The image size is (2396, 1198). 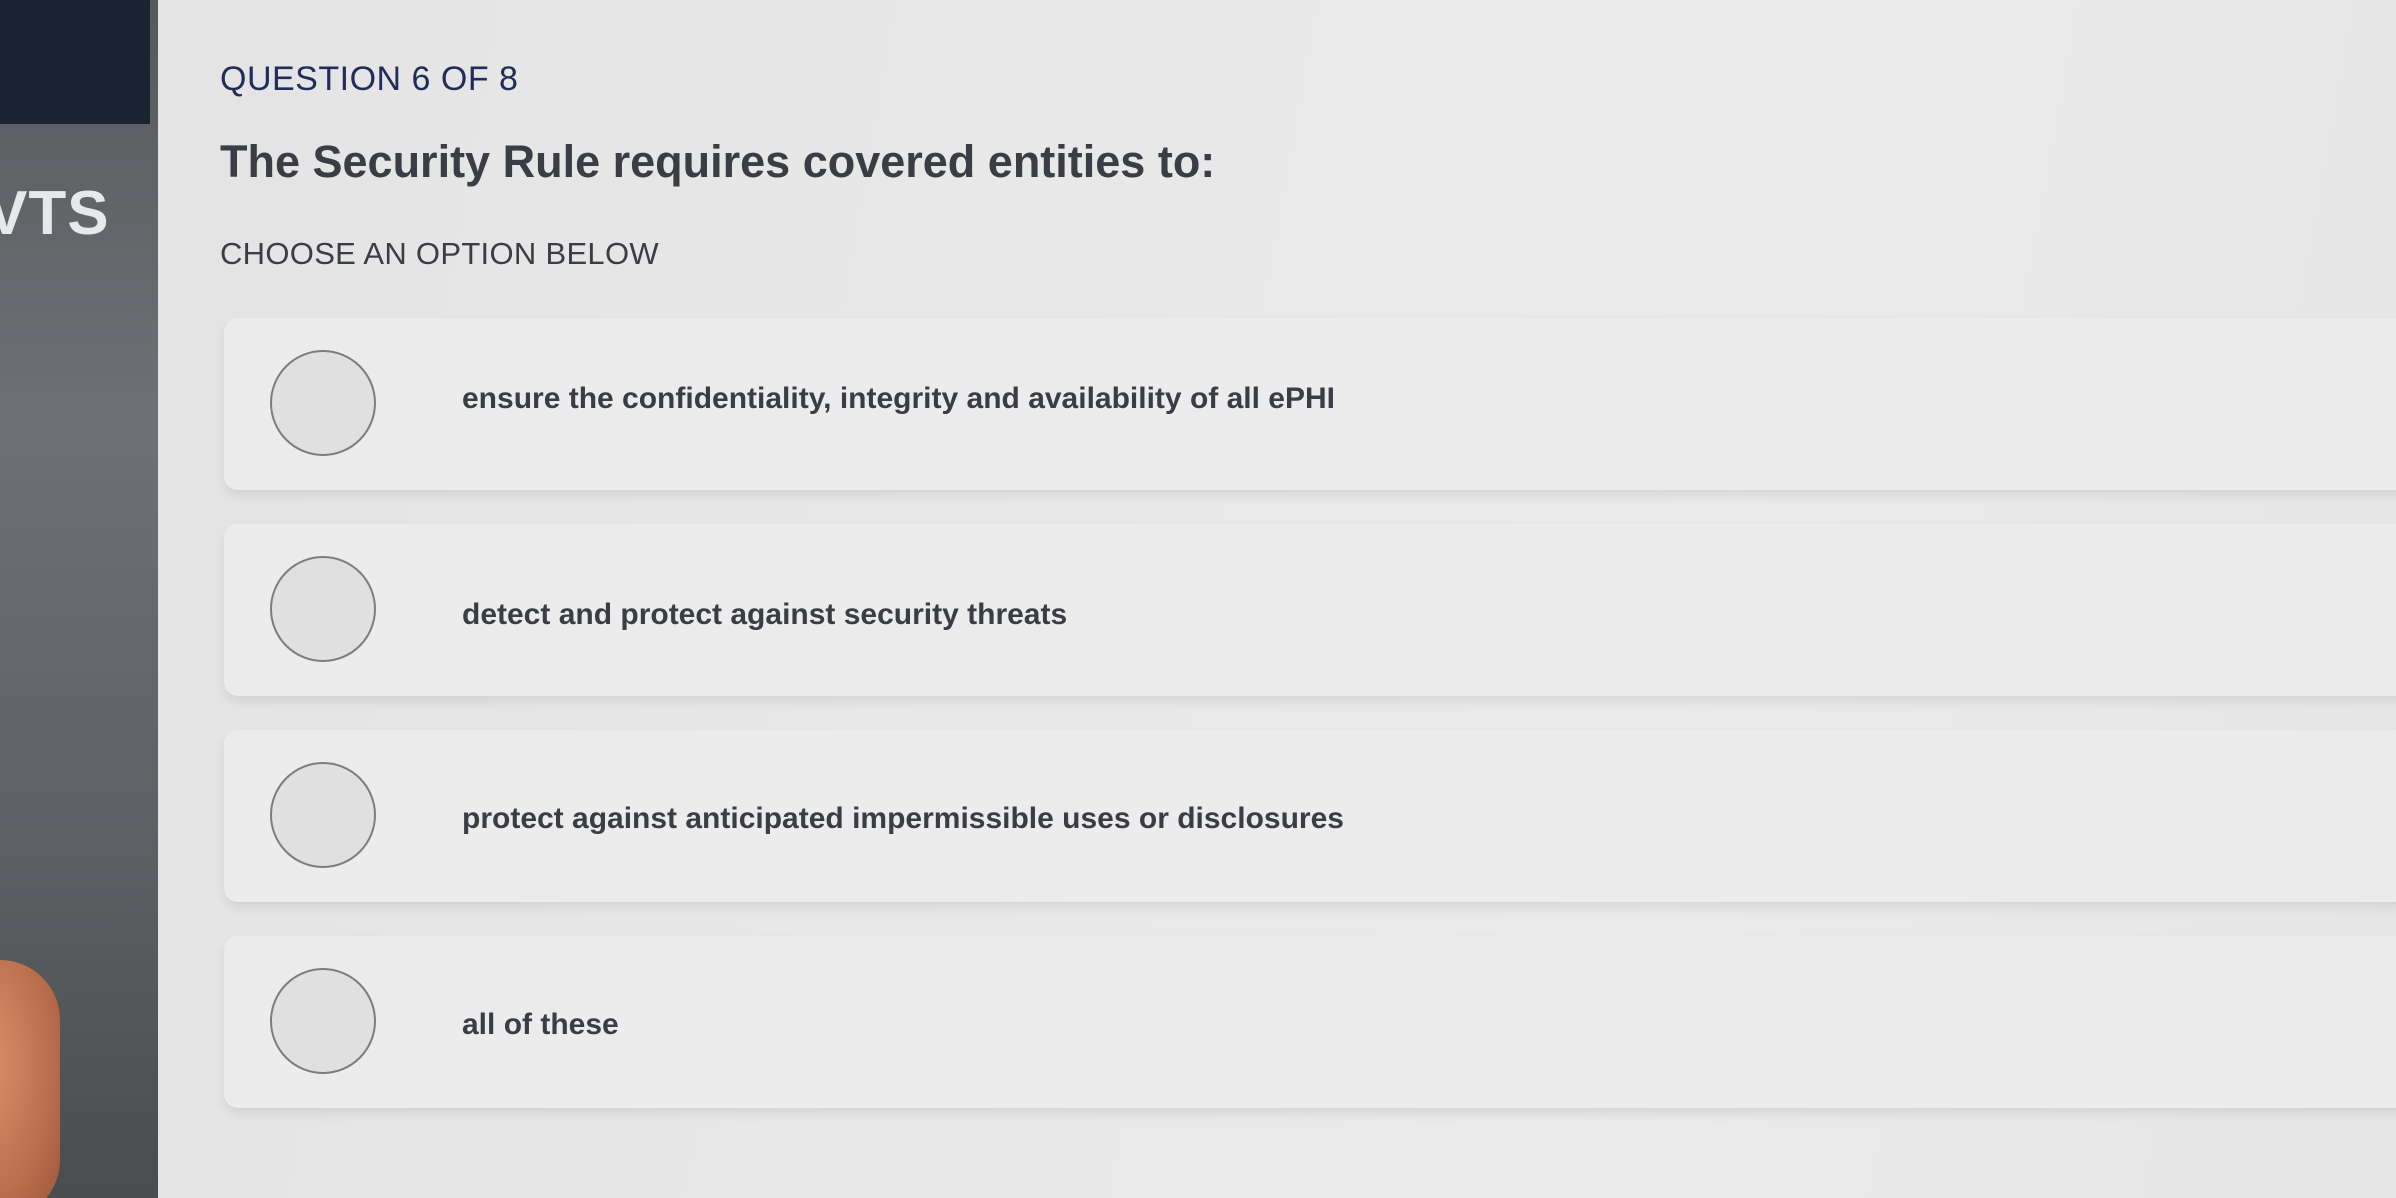 I want to click on finger-in-frame, so click(x=30, y=1079).